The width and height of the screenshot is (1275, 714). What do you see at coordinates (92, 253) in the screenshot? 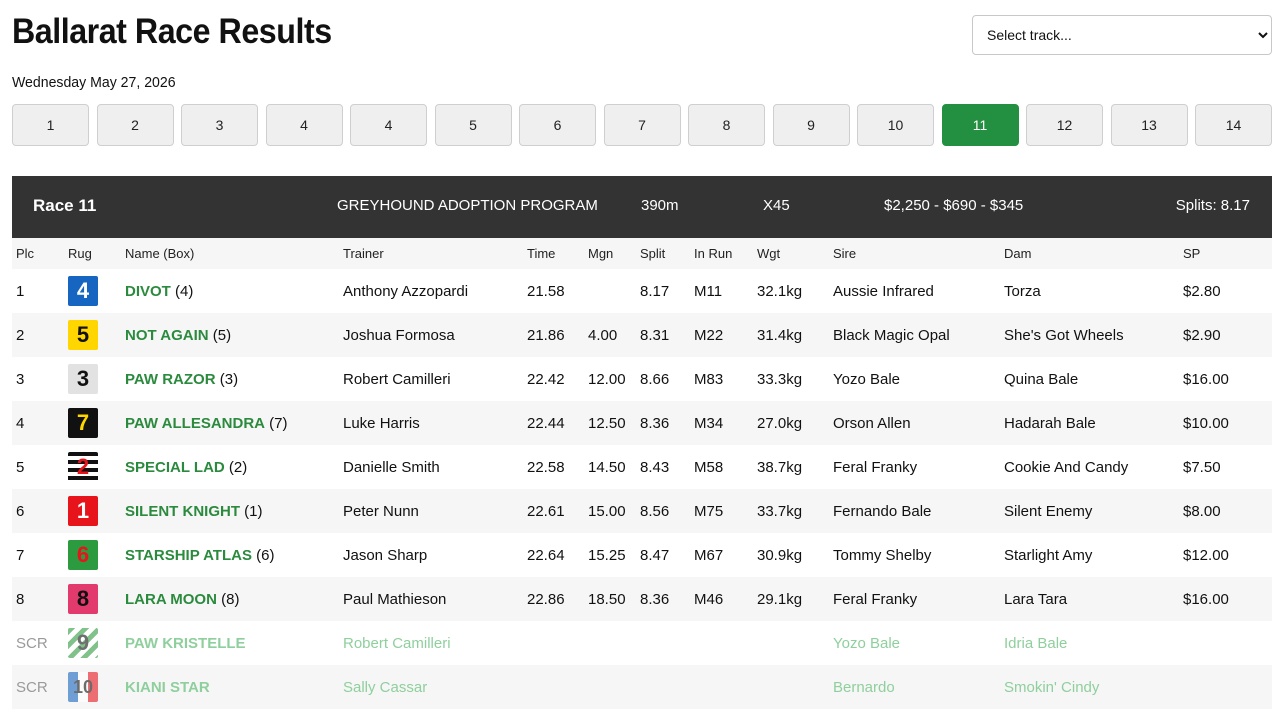
I see `column-header-rug: Rug` at bounding box center [92, 253].